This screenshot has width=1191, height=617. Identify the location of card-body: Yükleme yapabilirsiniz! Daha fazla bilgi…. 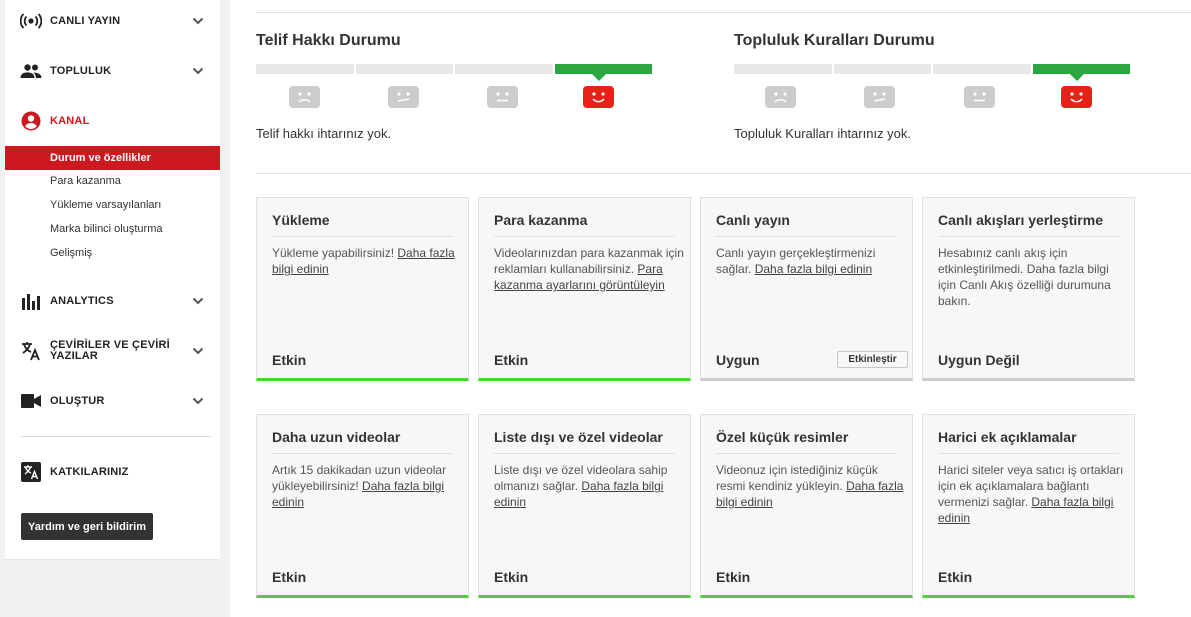
(363, 261).